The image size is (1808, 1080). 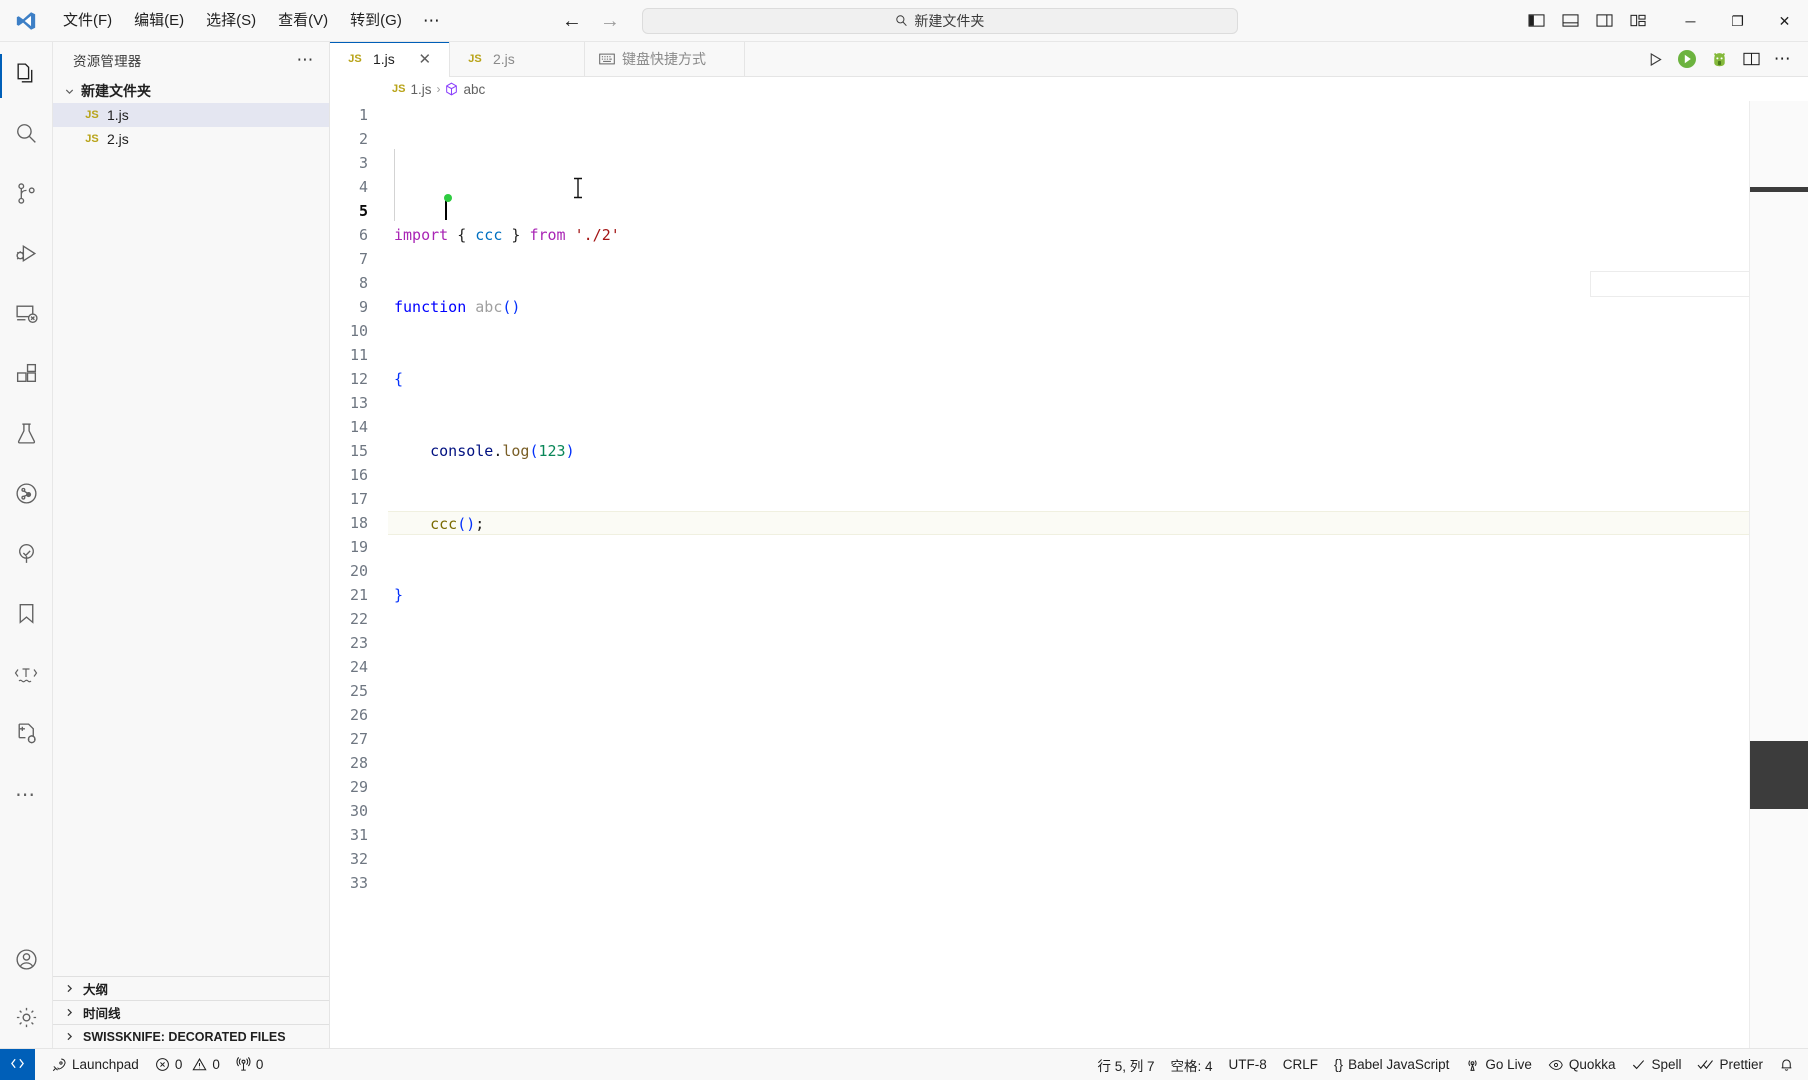 I want to click on close-icon: ✕, so click(x=425, y=59).